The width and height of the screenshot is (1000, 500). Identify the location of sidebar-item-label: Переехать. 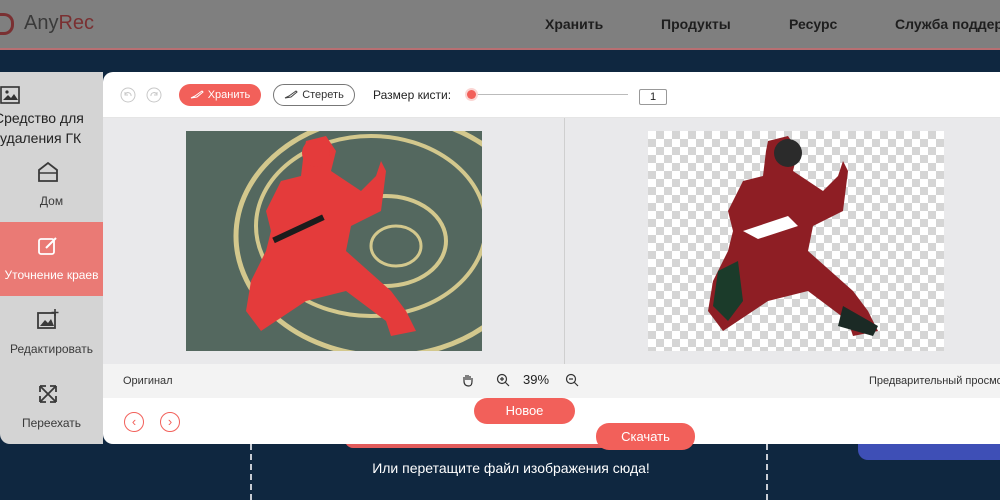
(51, 423).